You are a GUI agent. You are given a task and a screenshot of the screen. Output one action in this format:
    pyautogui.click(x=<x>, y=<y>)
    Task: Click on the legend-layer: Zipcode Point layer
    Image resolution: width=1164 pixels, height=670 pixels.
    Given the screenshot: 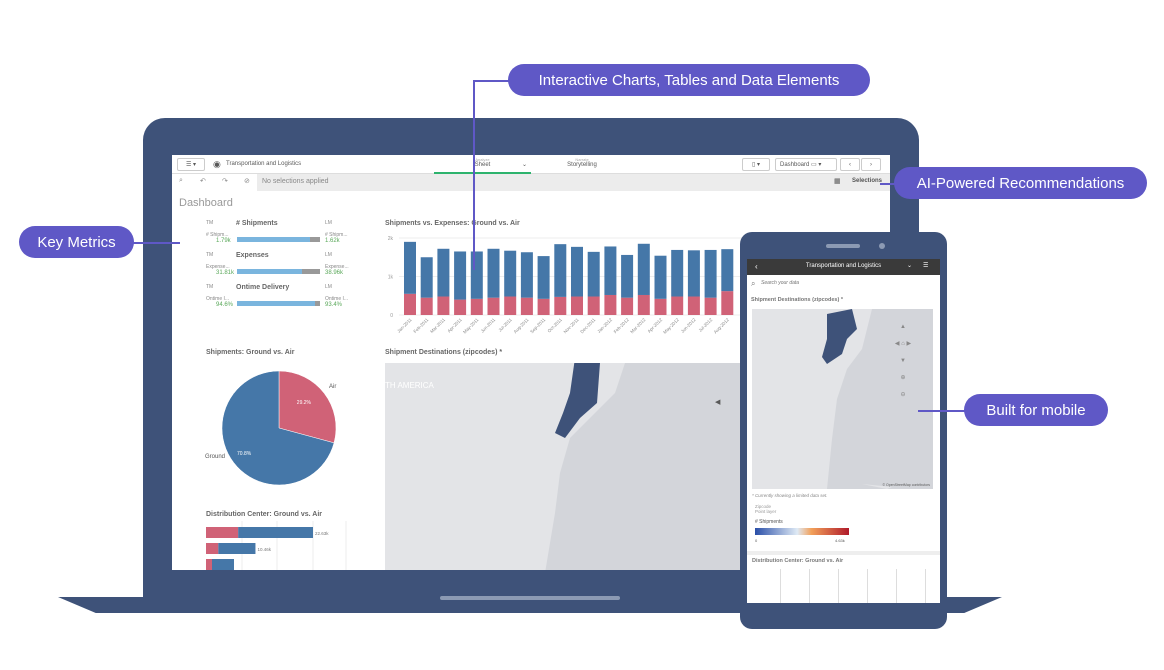 What is the action you would take?
    pyautogui.click(x=765, y=509)
    